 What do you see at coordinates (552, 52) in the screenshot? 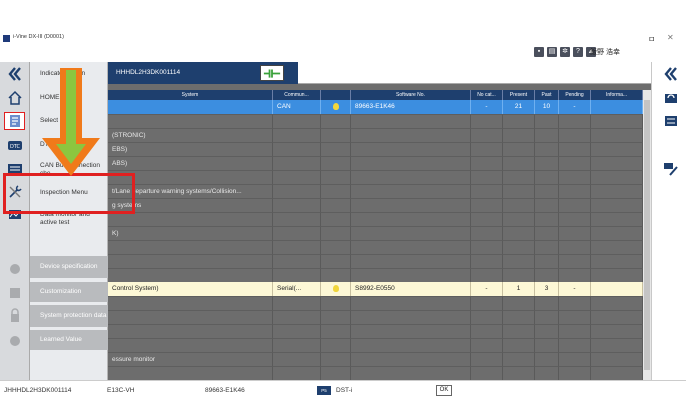
I see `printer-icon: ▤` at bounding box center [552, 52].